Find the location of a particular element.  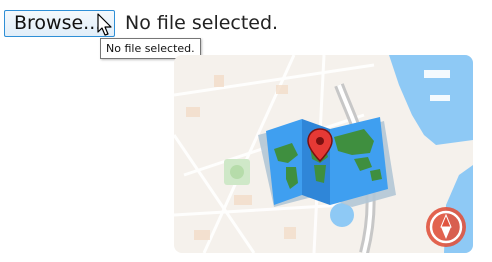

file-input: Browse... No file selected. is located at coordinates (141, 23).